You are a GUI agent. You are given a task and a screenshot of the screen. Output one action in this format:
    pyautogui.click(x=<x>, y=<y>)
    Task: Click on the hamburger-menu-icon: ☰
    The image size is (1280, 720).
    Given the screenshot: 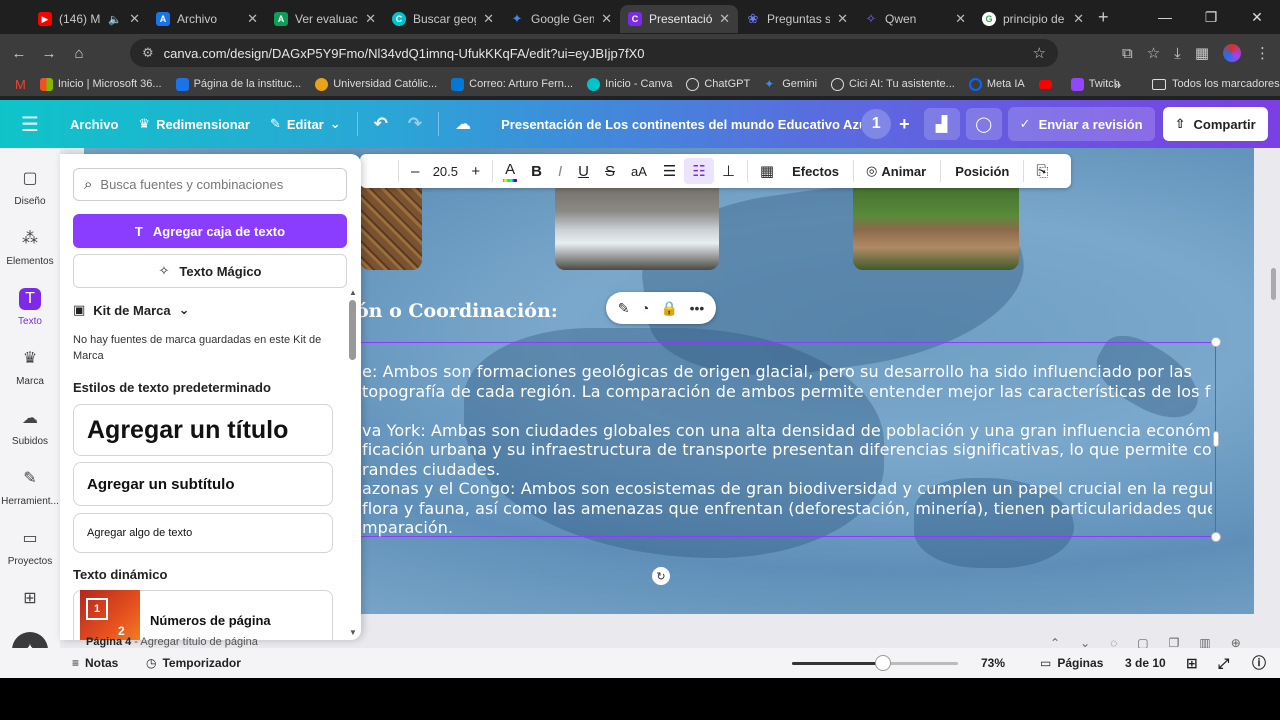 What is the action you would take?
    pyautogui.click(x=30, y=124)
    